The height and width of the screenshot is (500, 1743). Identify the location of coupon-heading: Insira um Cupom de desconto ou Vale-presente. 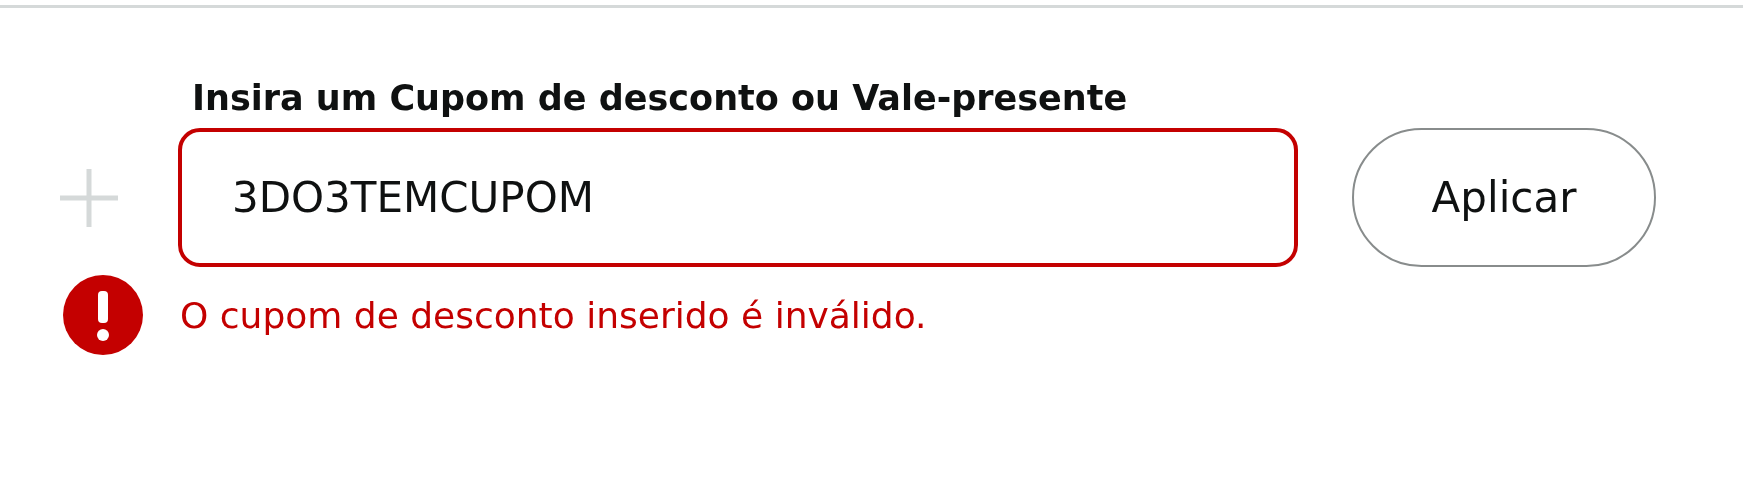
(660, 98).